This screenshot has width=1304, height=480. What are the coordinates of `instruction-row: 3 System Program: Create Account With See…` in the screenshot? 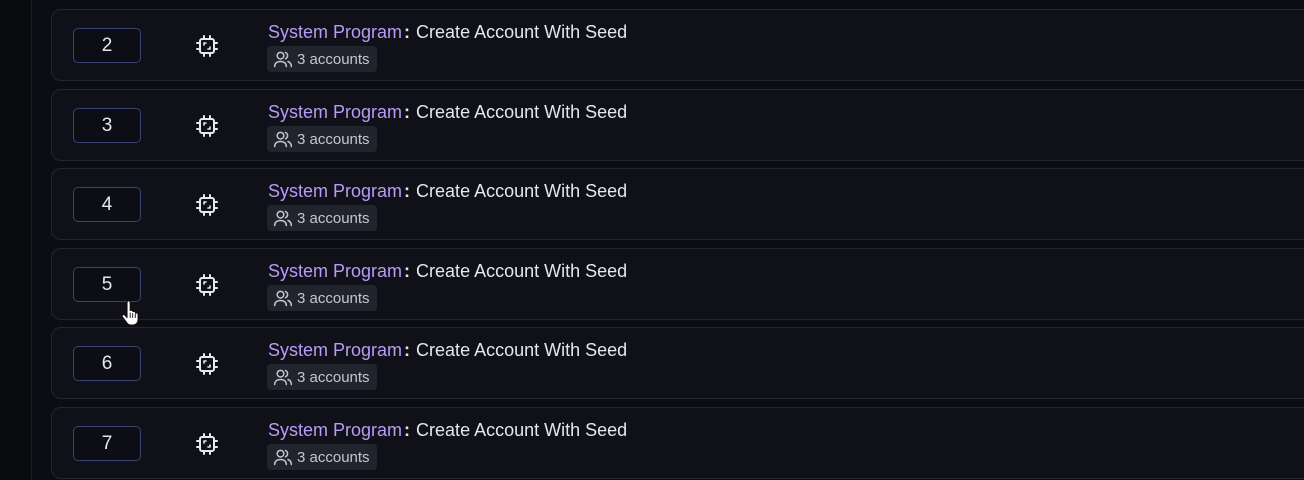 It's located at (677, 125).